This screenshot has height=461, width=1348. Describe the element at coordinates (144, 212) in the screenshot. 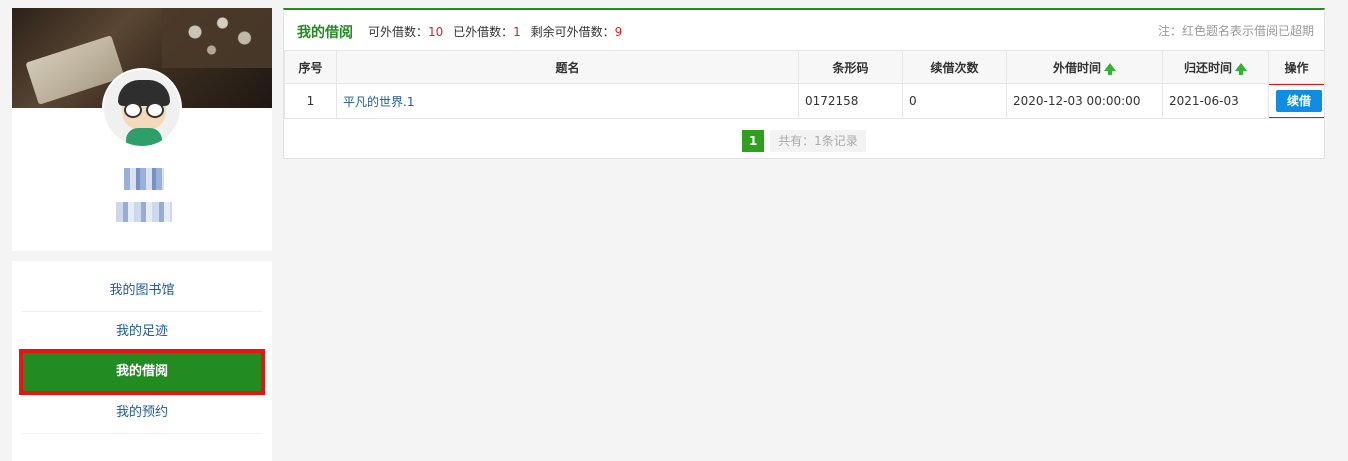

I see `user-id-pixelated` at that location.